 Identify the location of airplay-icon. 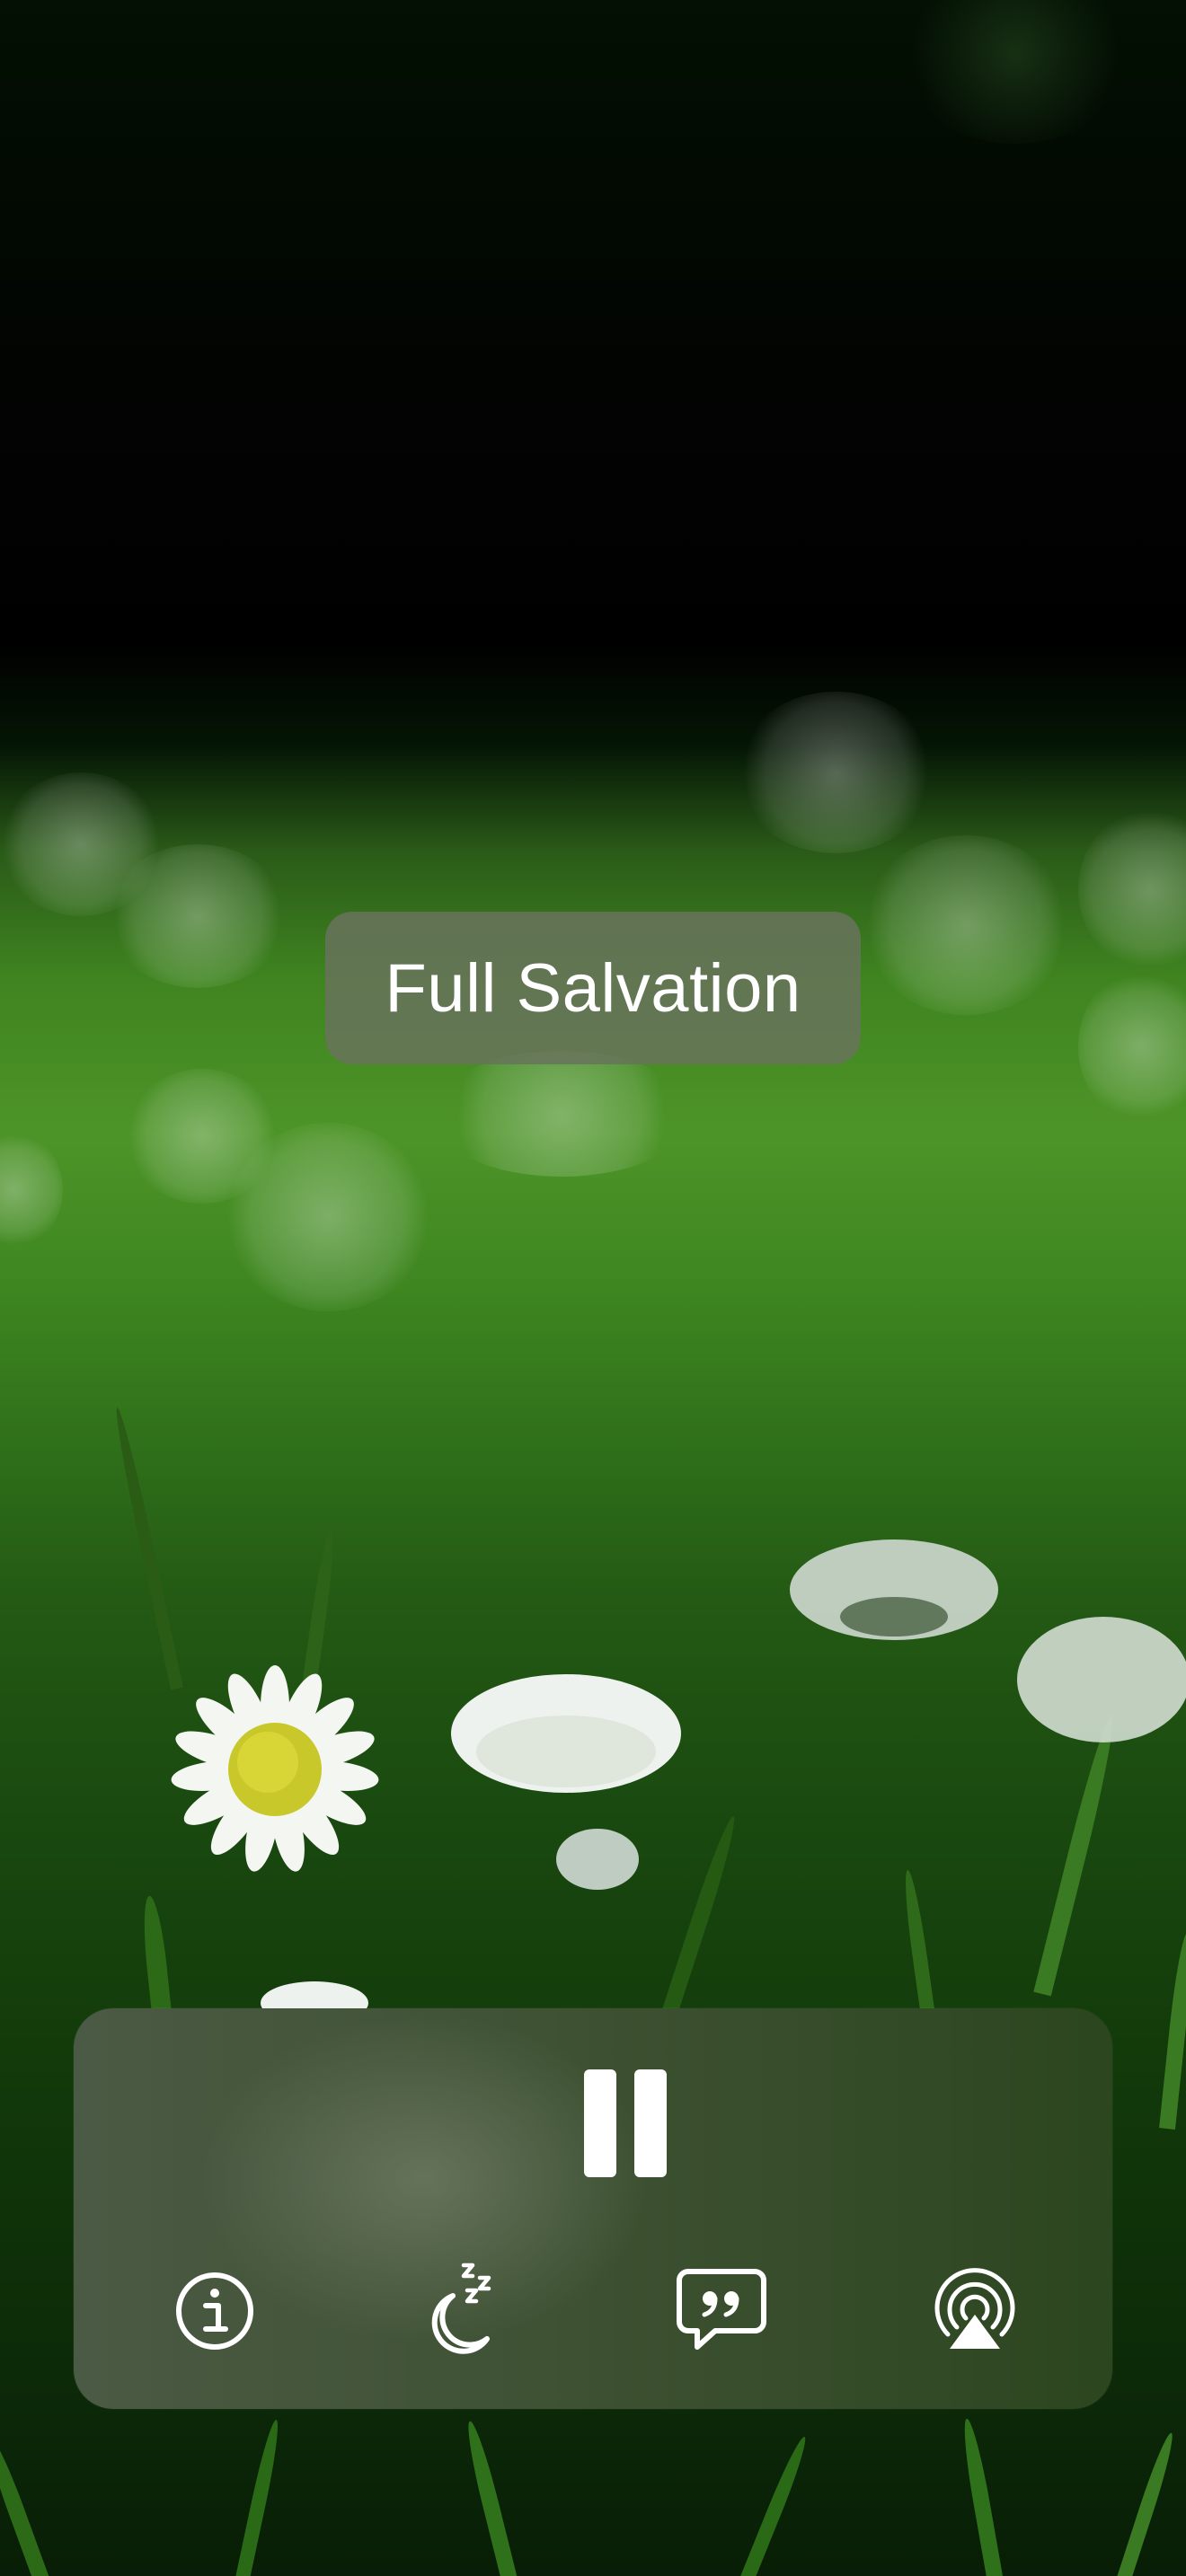
(975, 2308).